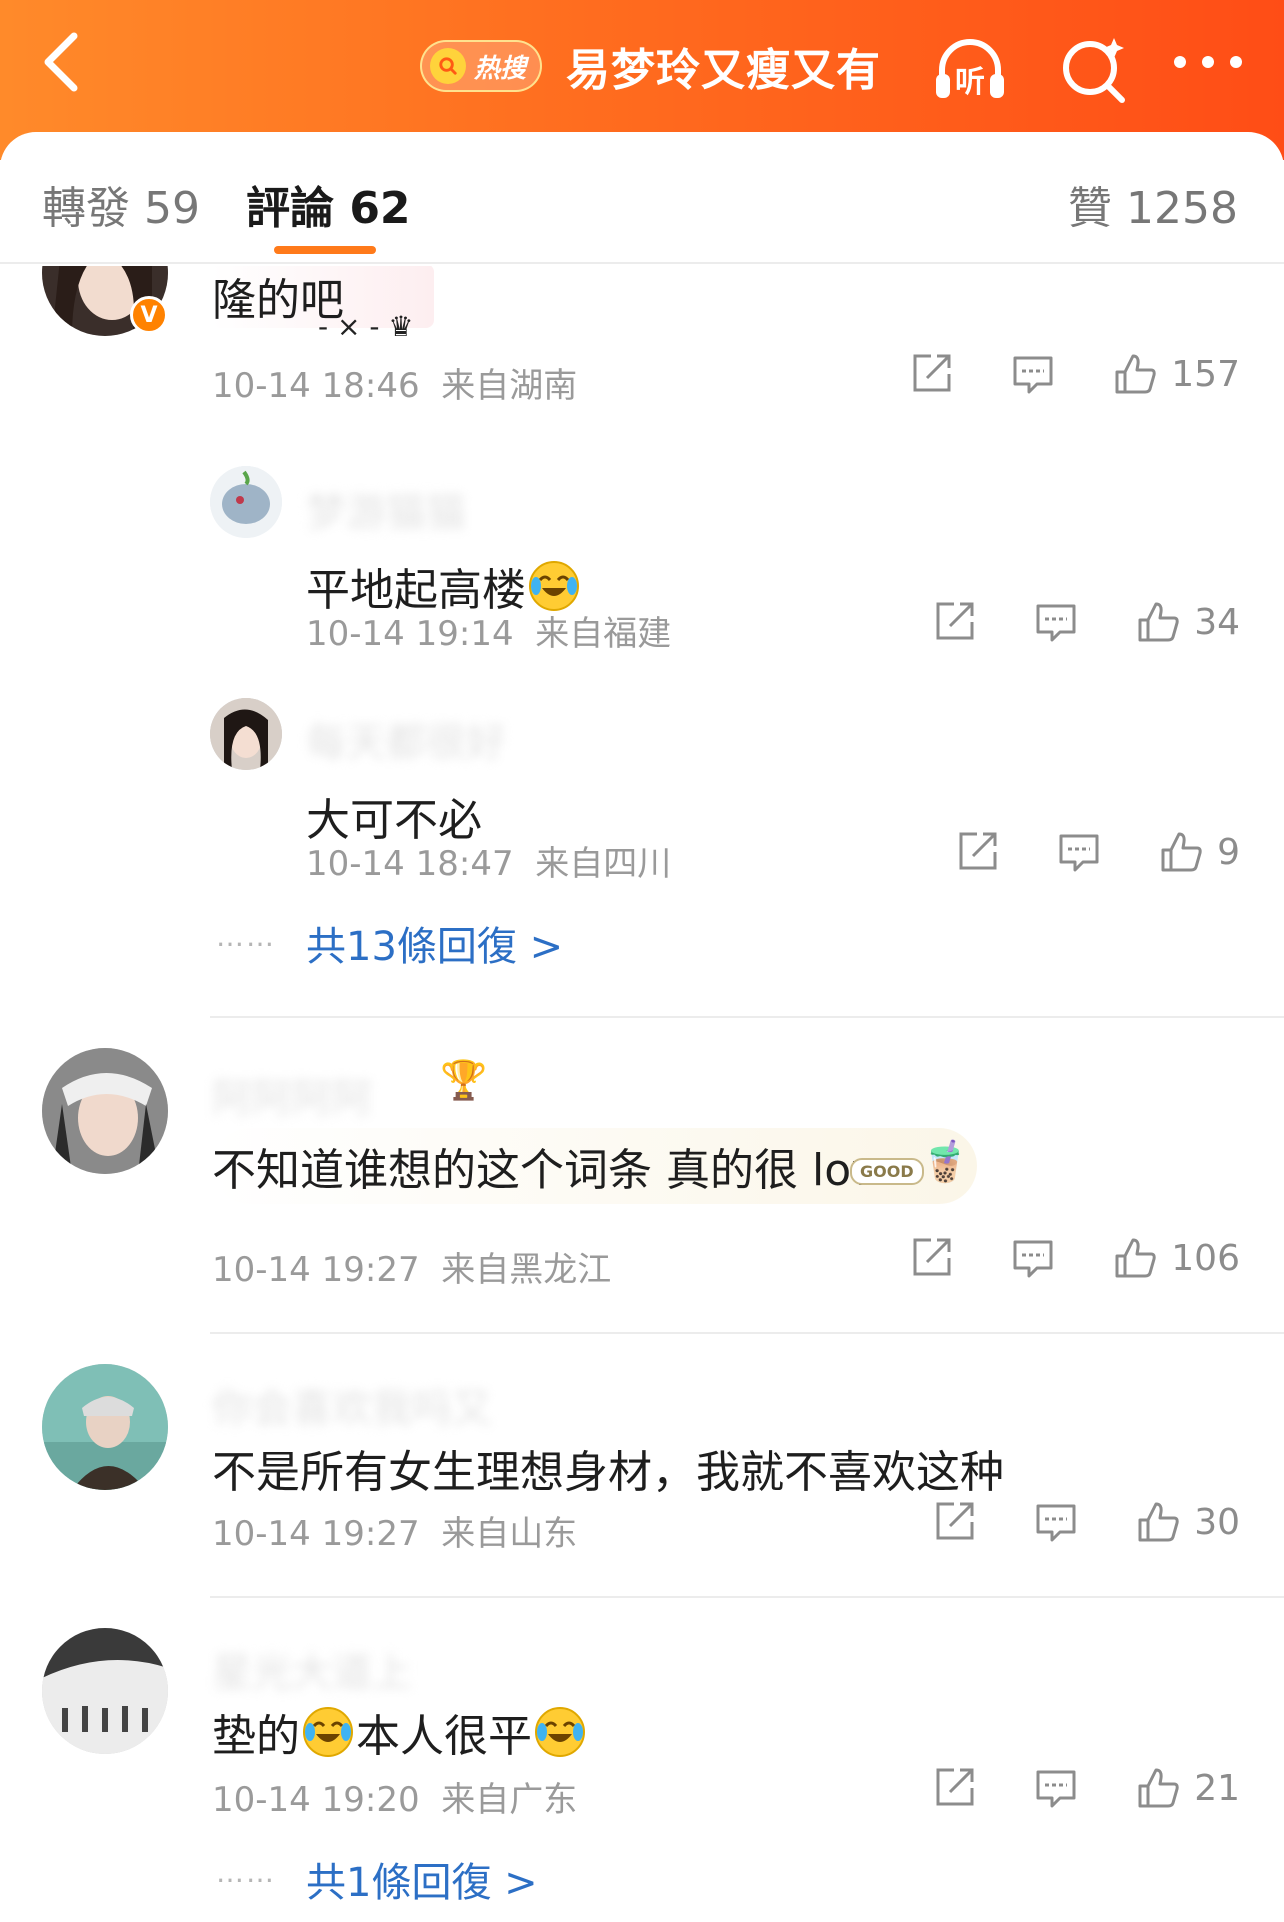 This screenshot has width=1284, height=1922. I want to click on like-count: 157, so click(1205, 374).